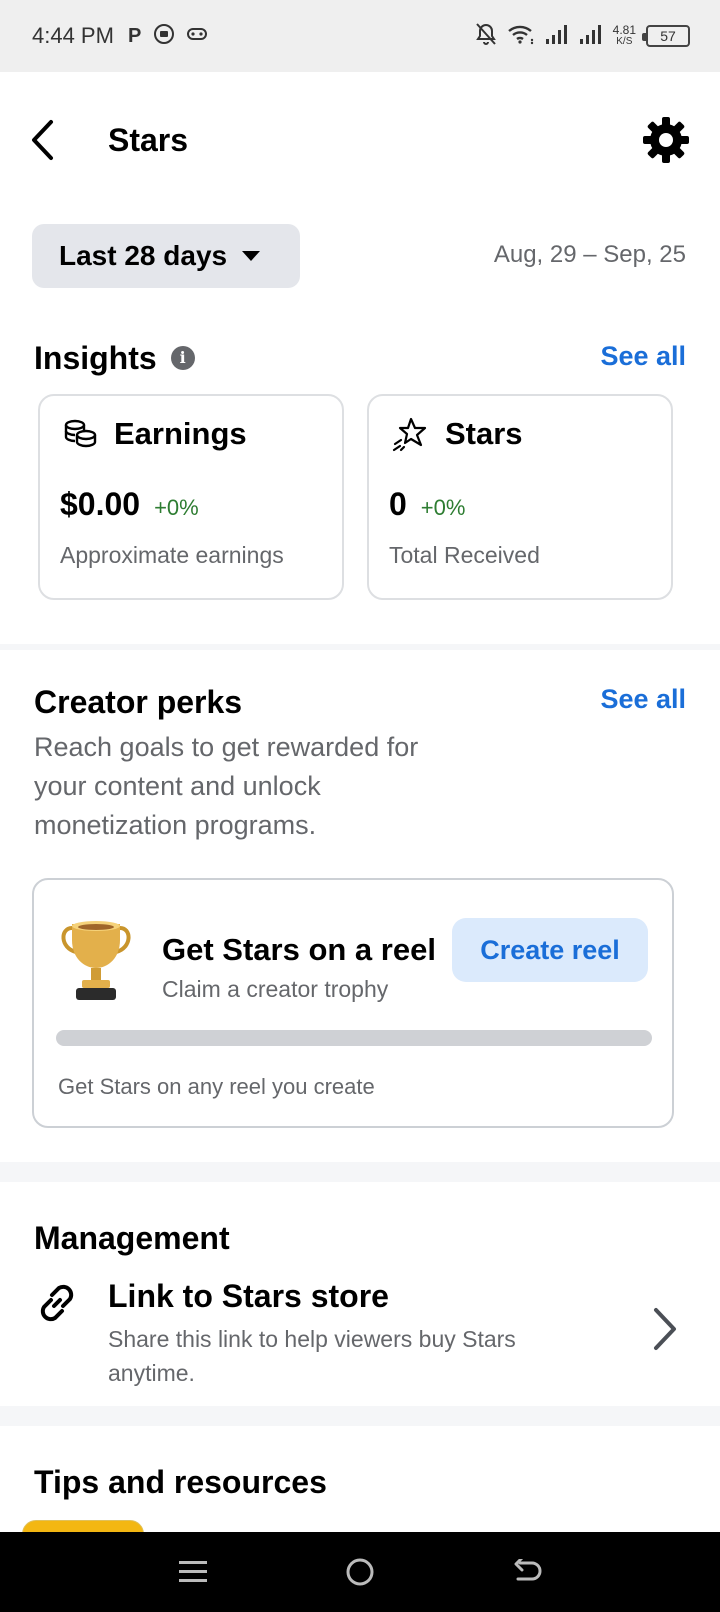 The width and height of the screenshot is (720, 1612). I want to click on earnings-card: Earnings $0.00 +0% Approximate earnings, so click(191, 497).